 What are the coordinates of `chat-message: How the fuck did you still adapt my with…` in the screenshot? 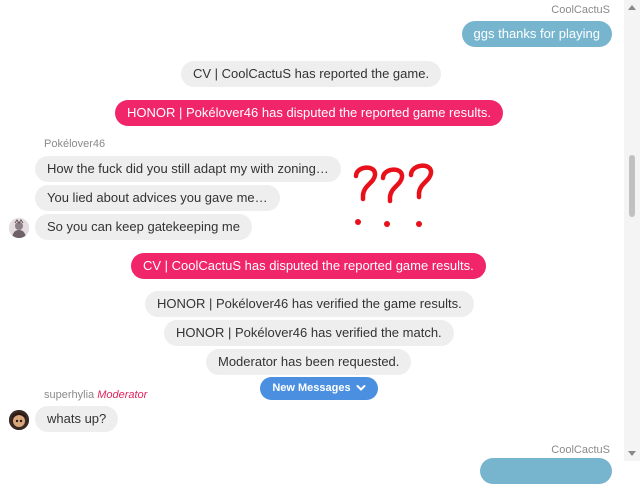 It's located at (188, 169).